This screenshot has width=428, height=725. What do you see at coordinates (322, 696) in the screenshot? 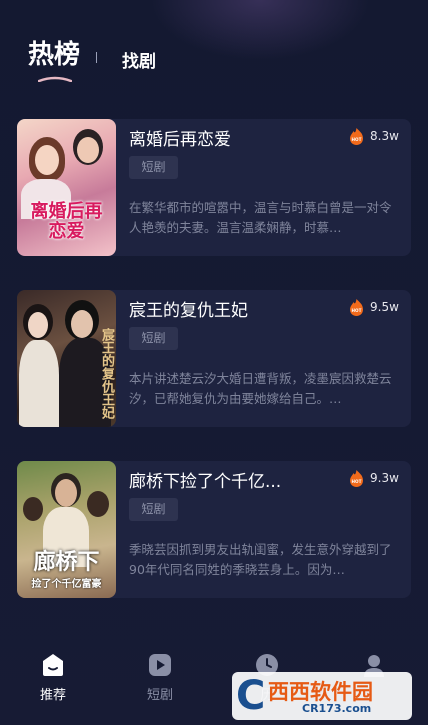
I see `watermark: C 西西软件园 CR173.com` at bounding box center [322, 696].